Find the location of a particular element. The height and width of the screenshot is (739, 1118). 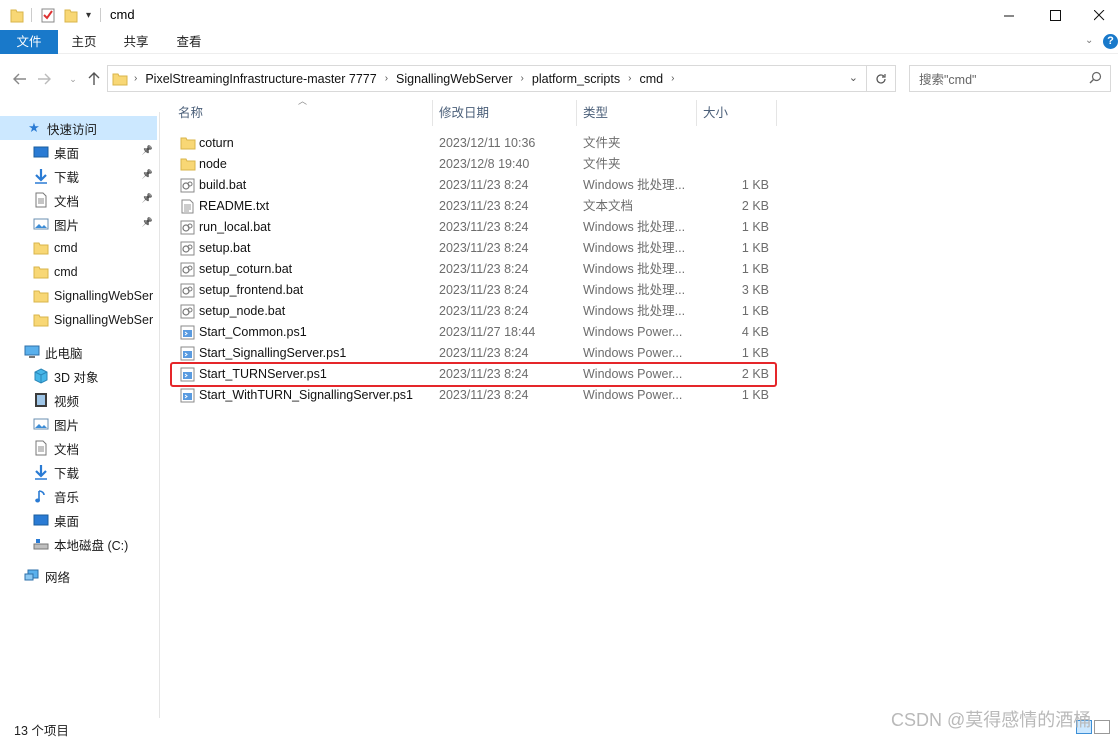

file-row: coturn 2023/12/11 10:36 文件夹 is located at coordinates (474, 143).